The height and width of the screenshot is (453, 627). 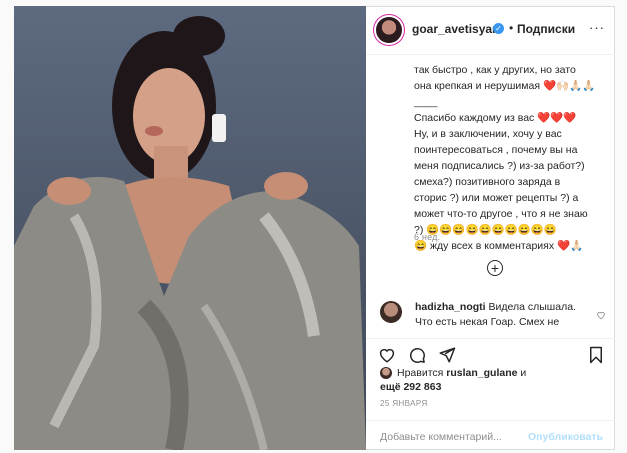 I want to click on caption-line: ?) 😄😄😄😄😄😄😄😄😄😄, so click(x=486, y=230).